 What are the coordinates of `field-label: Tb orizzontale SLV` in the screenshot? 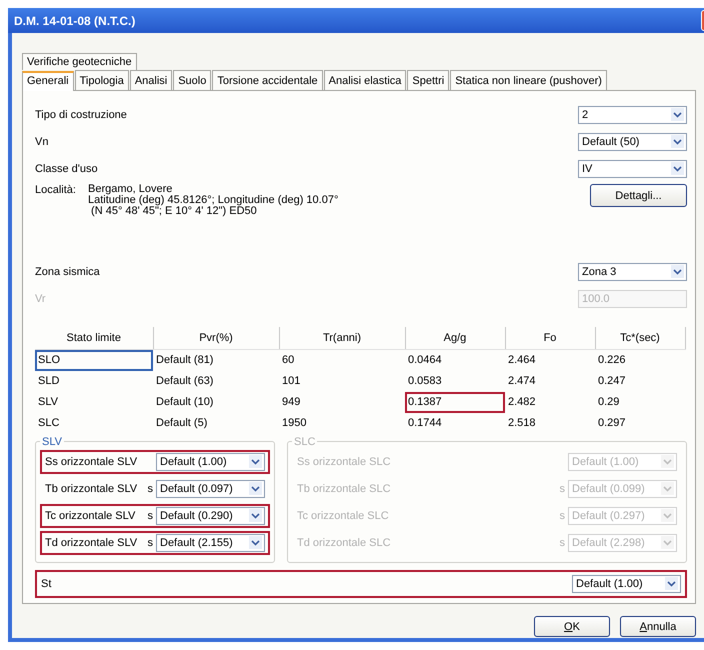 It's located at (91, 488).